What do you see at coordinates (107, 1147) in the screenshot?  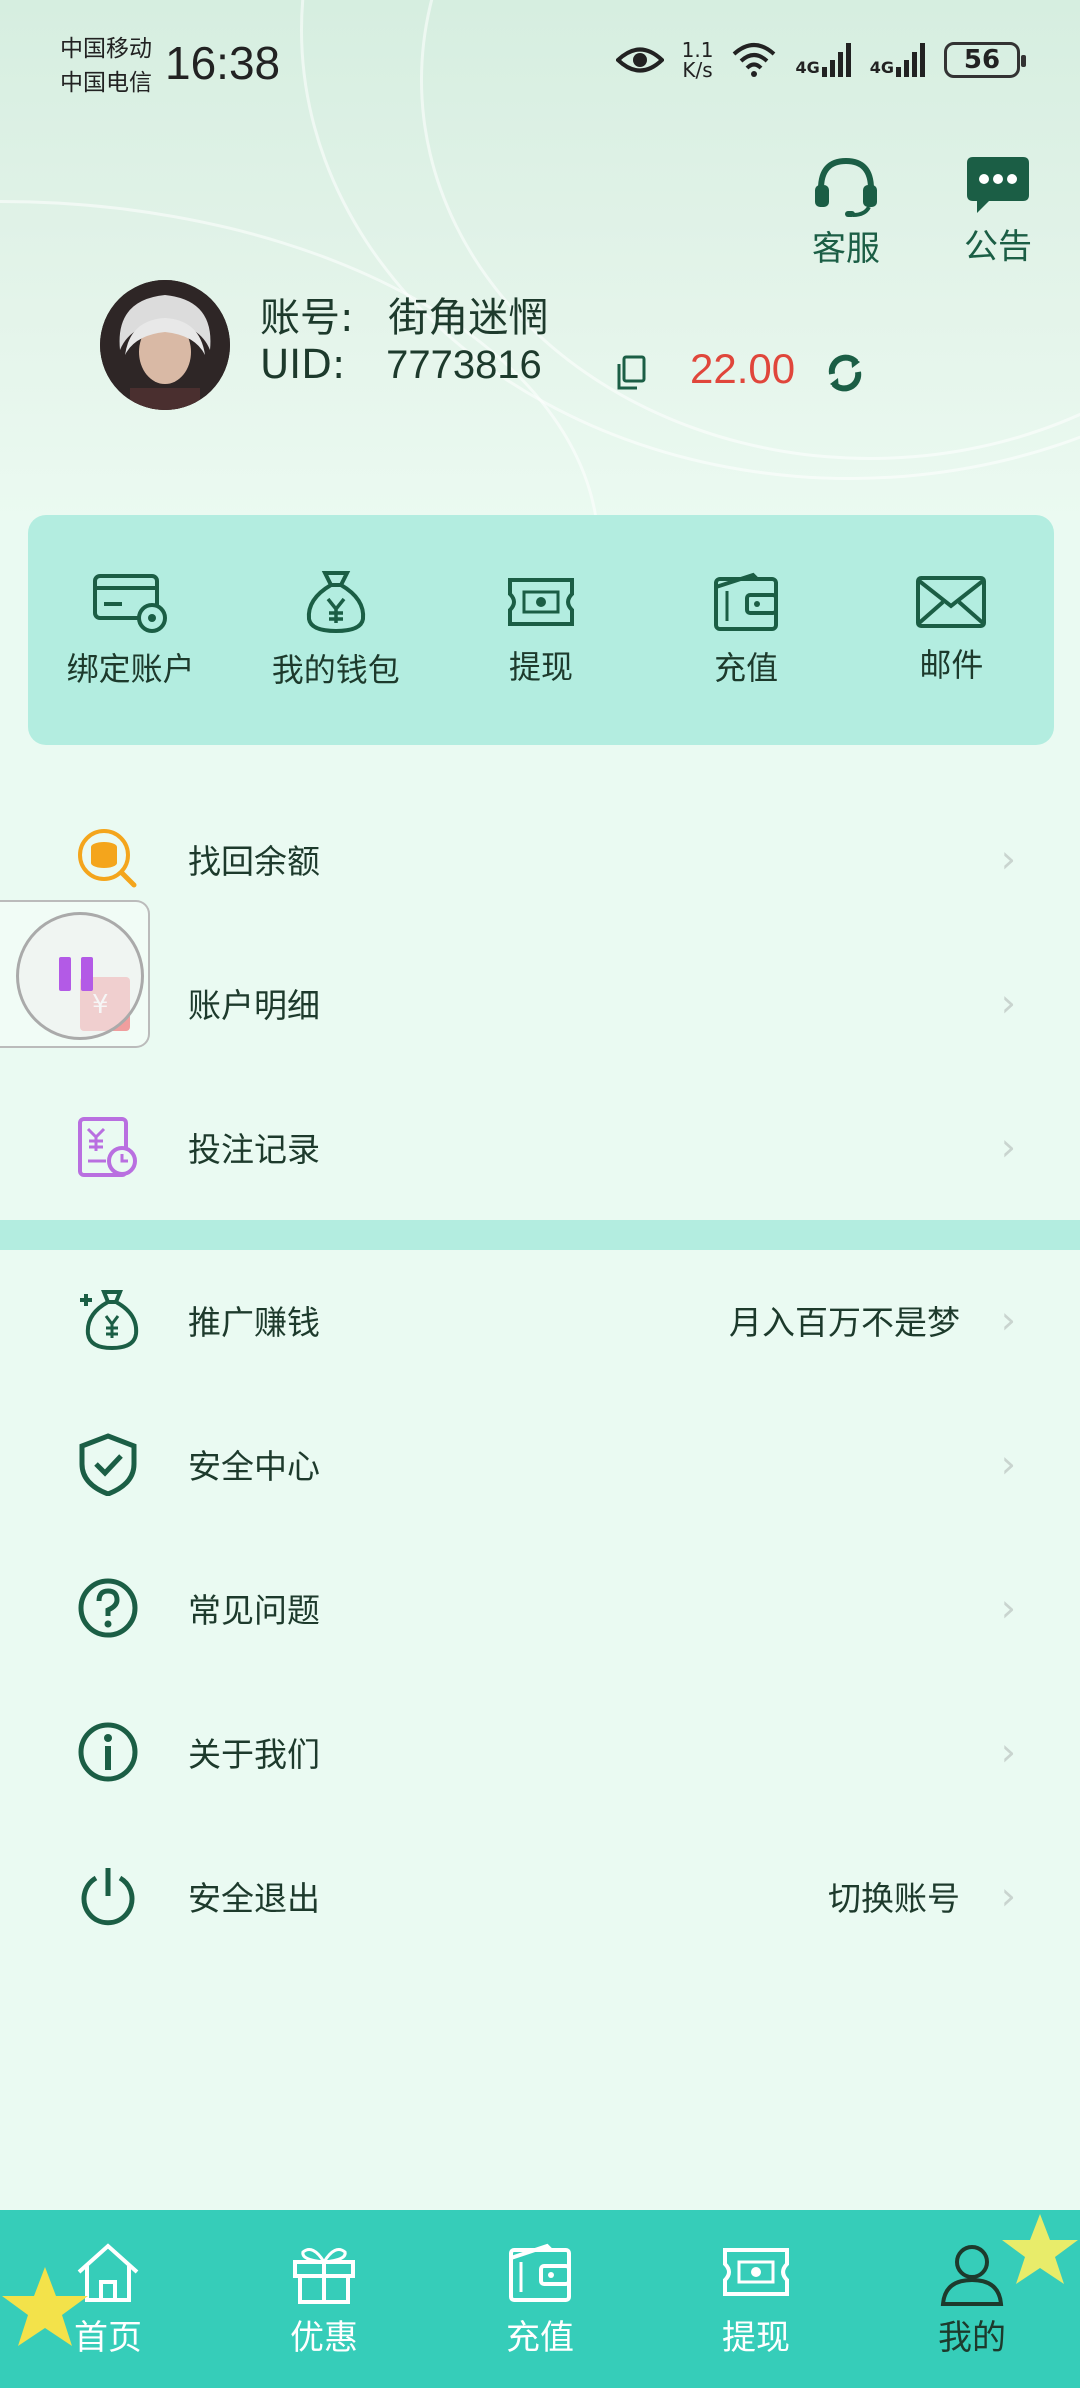 I see `bet-record-icon` at bounding box center [107, 1147].